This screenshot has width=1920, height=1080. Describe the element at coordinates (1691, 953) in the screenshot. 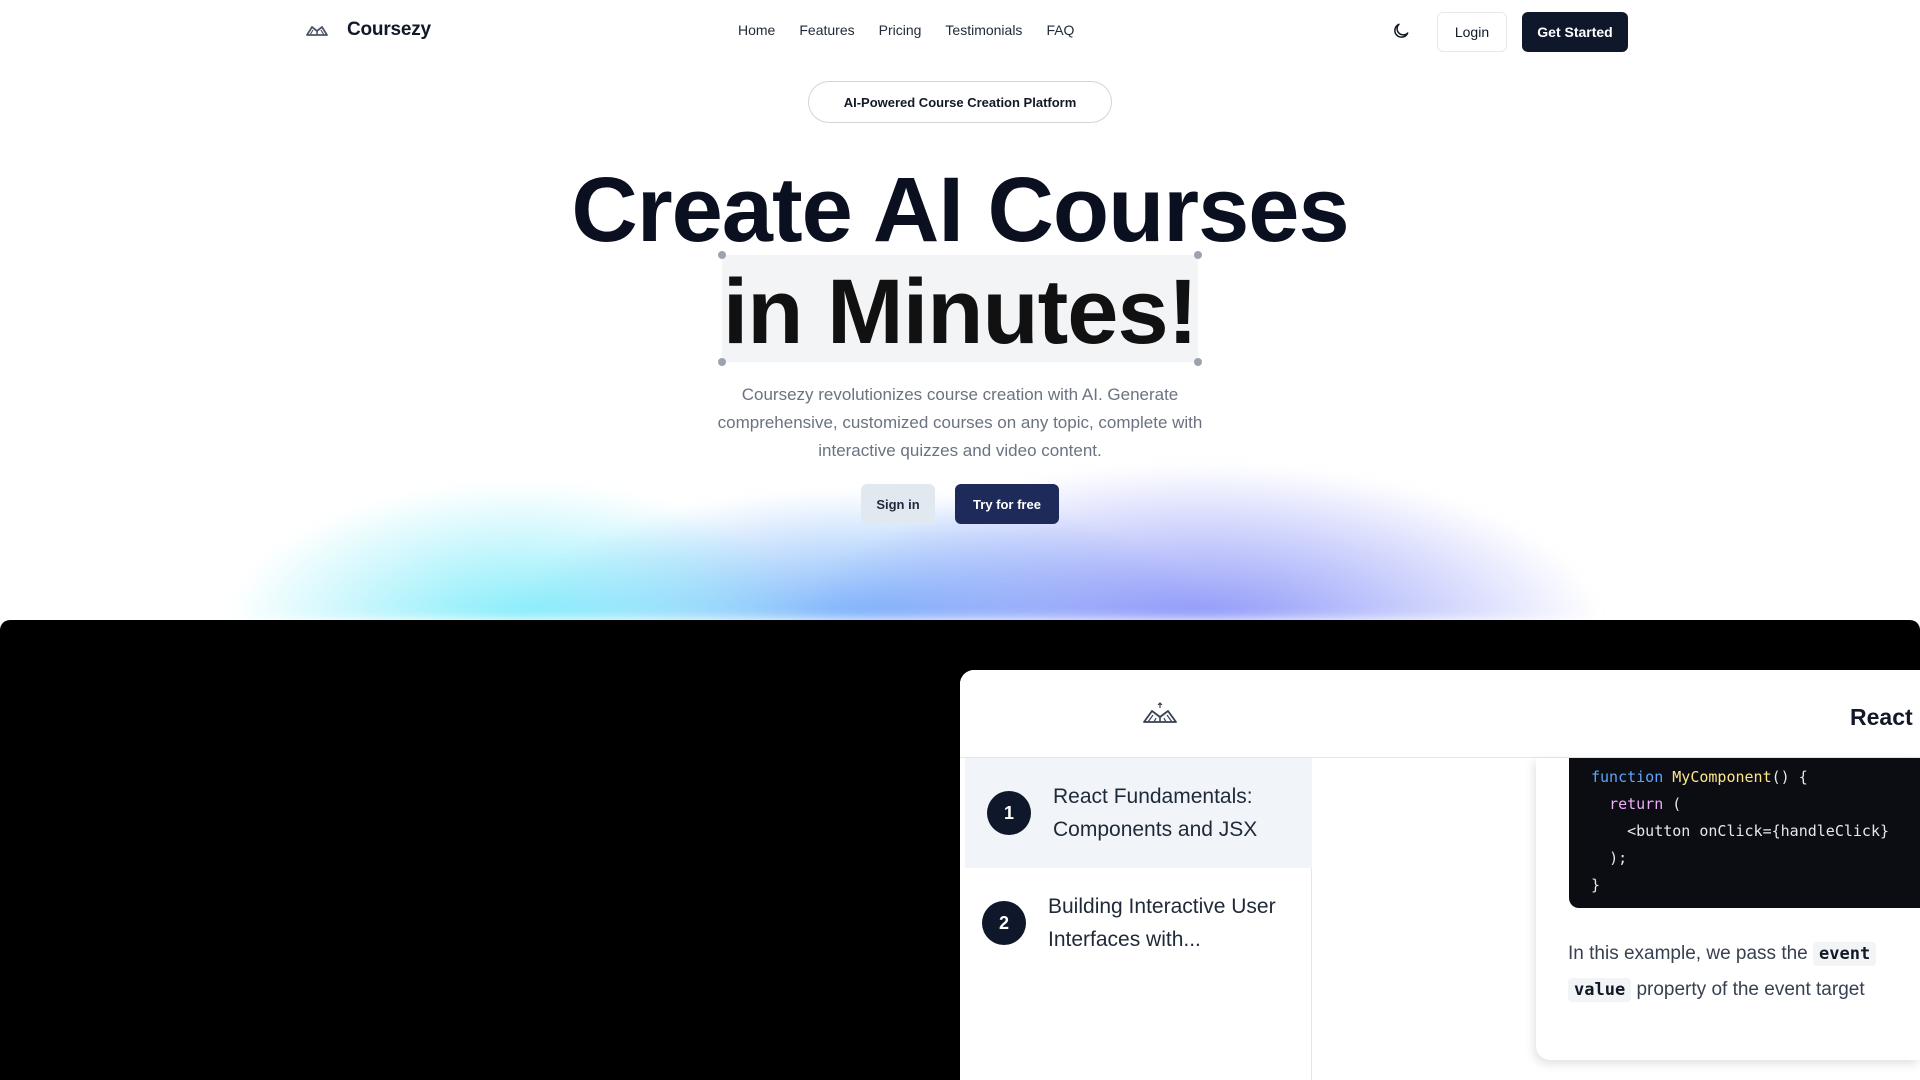

I see `prose-text: In this example, we pass the` at that location.